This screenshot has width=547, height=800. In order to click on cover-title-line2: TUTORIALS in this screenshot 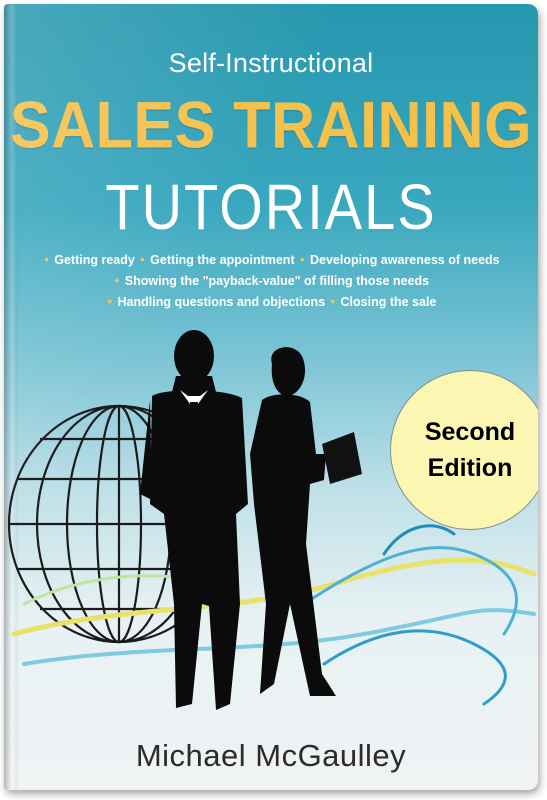, I will do `click(271, 206)`.